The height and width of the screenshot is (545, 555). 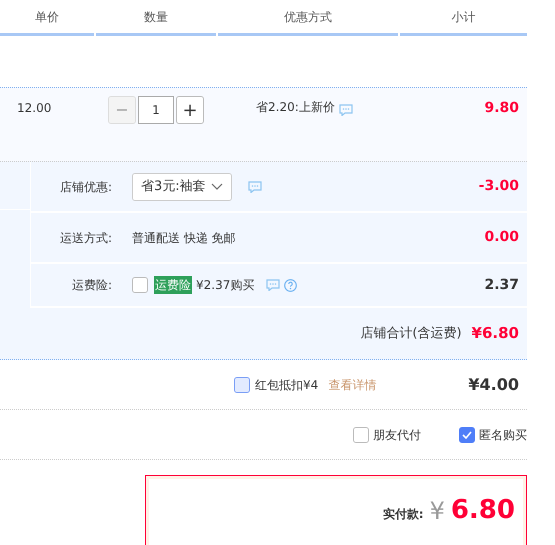 What do you see at coordinates (295, 107) in the screenshot?
I see `promo-text: 省2.20:上新价` at bounding box center [295, 107].